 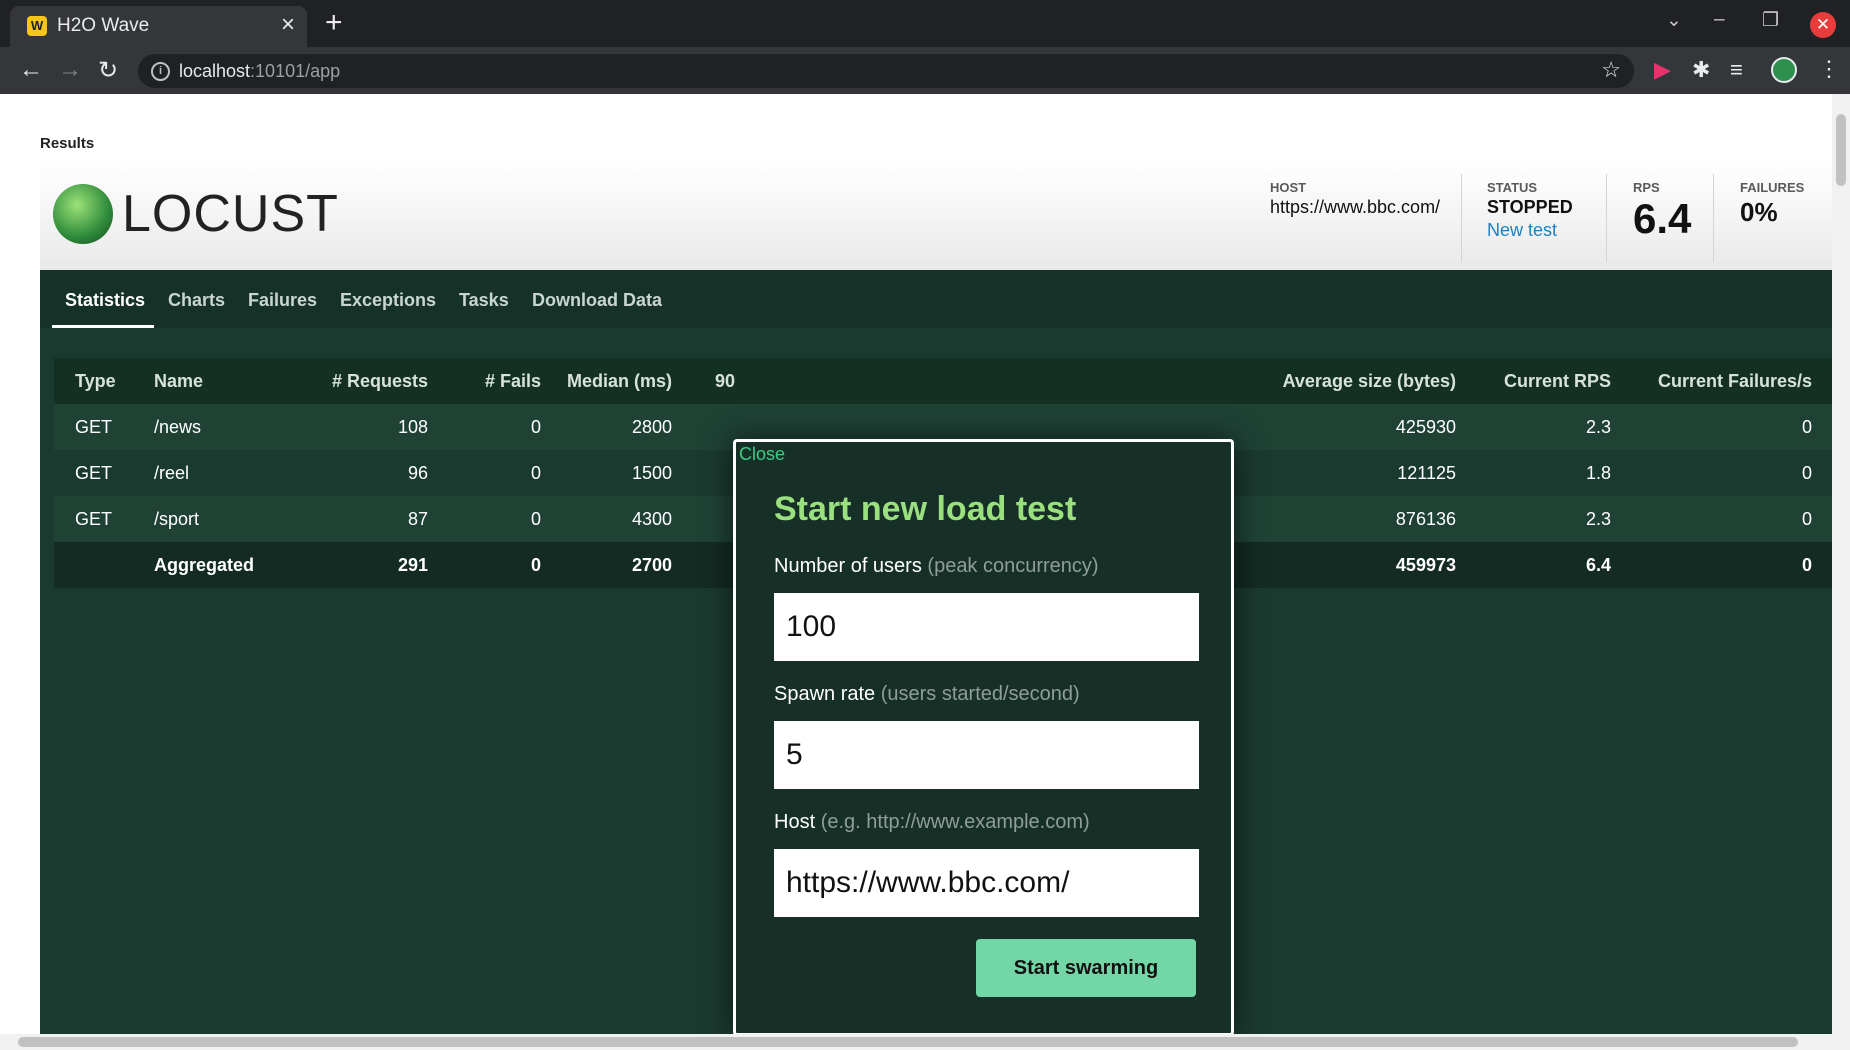 What do you see at coordinates (762, 454) in the screenshot?
I see `close-dialog-link: Close` at bounding box center [762, 454].